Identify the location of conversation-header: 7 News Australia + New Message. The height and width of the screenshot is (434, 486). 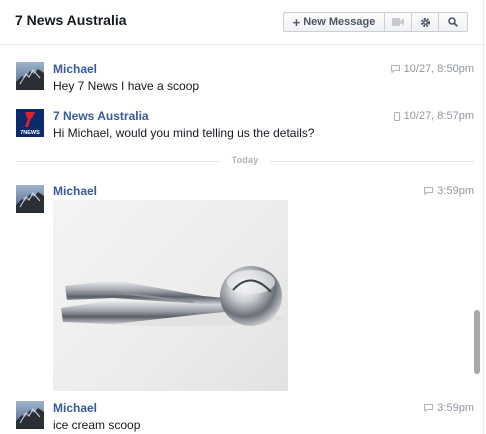
(243, 22).